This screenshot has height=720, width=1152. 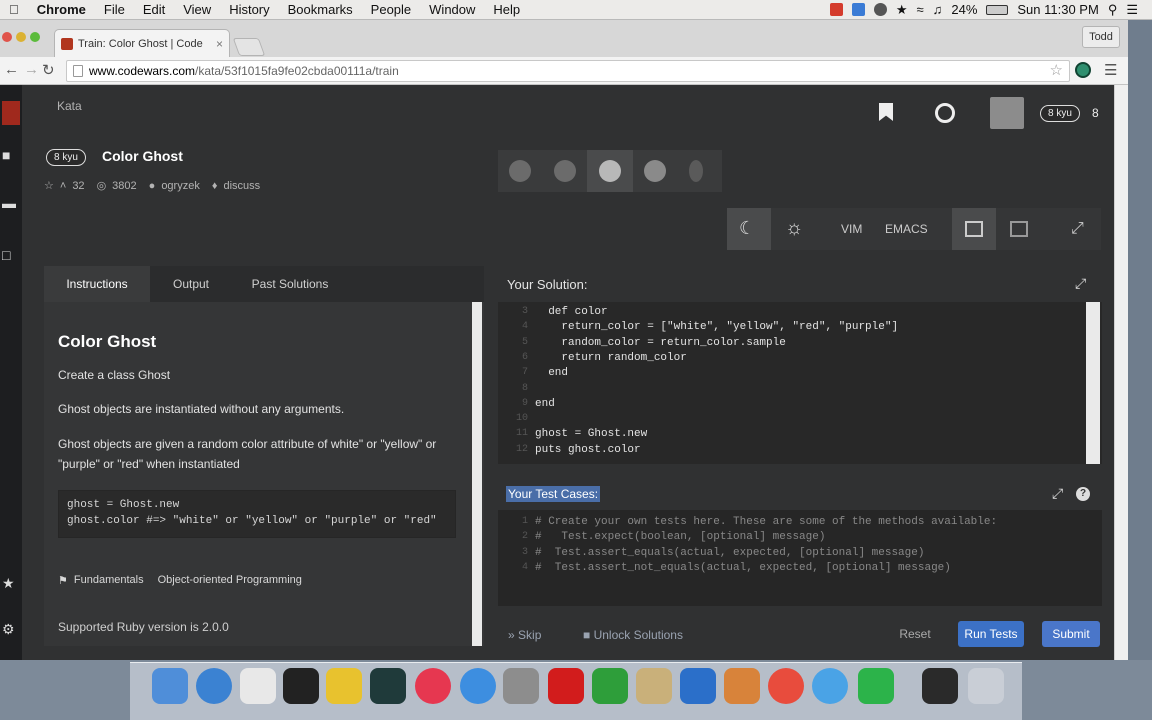 I want to click on reload-icon: ↻, so click(x=48, y=70).